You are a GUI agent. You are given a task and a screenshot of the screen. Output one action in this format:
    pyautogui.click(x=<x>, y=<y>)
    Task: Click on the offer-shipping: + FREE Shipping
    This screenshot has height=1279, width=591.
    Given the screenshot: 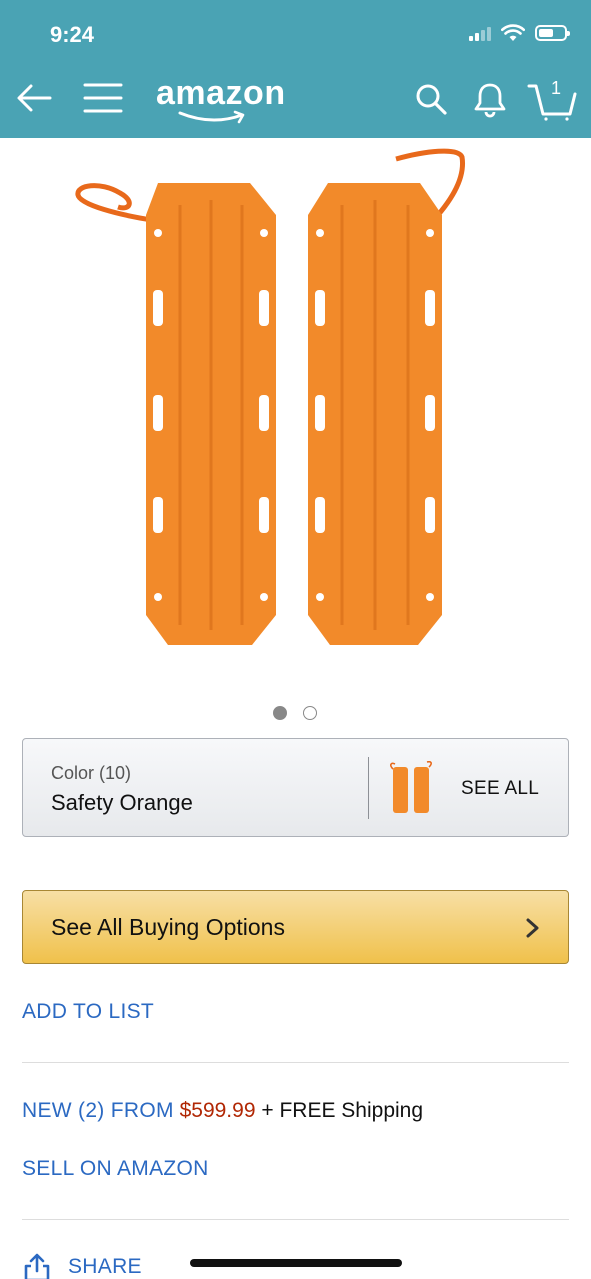 What is the action you would take?
    pyautogui.click(x=342, y=1110)
    